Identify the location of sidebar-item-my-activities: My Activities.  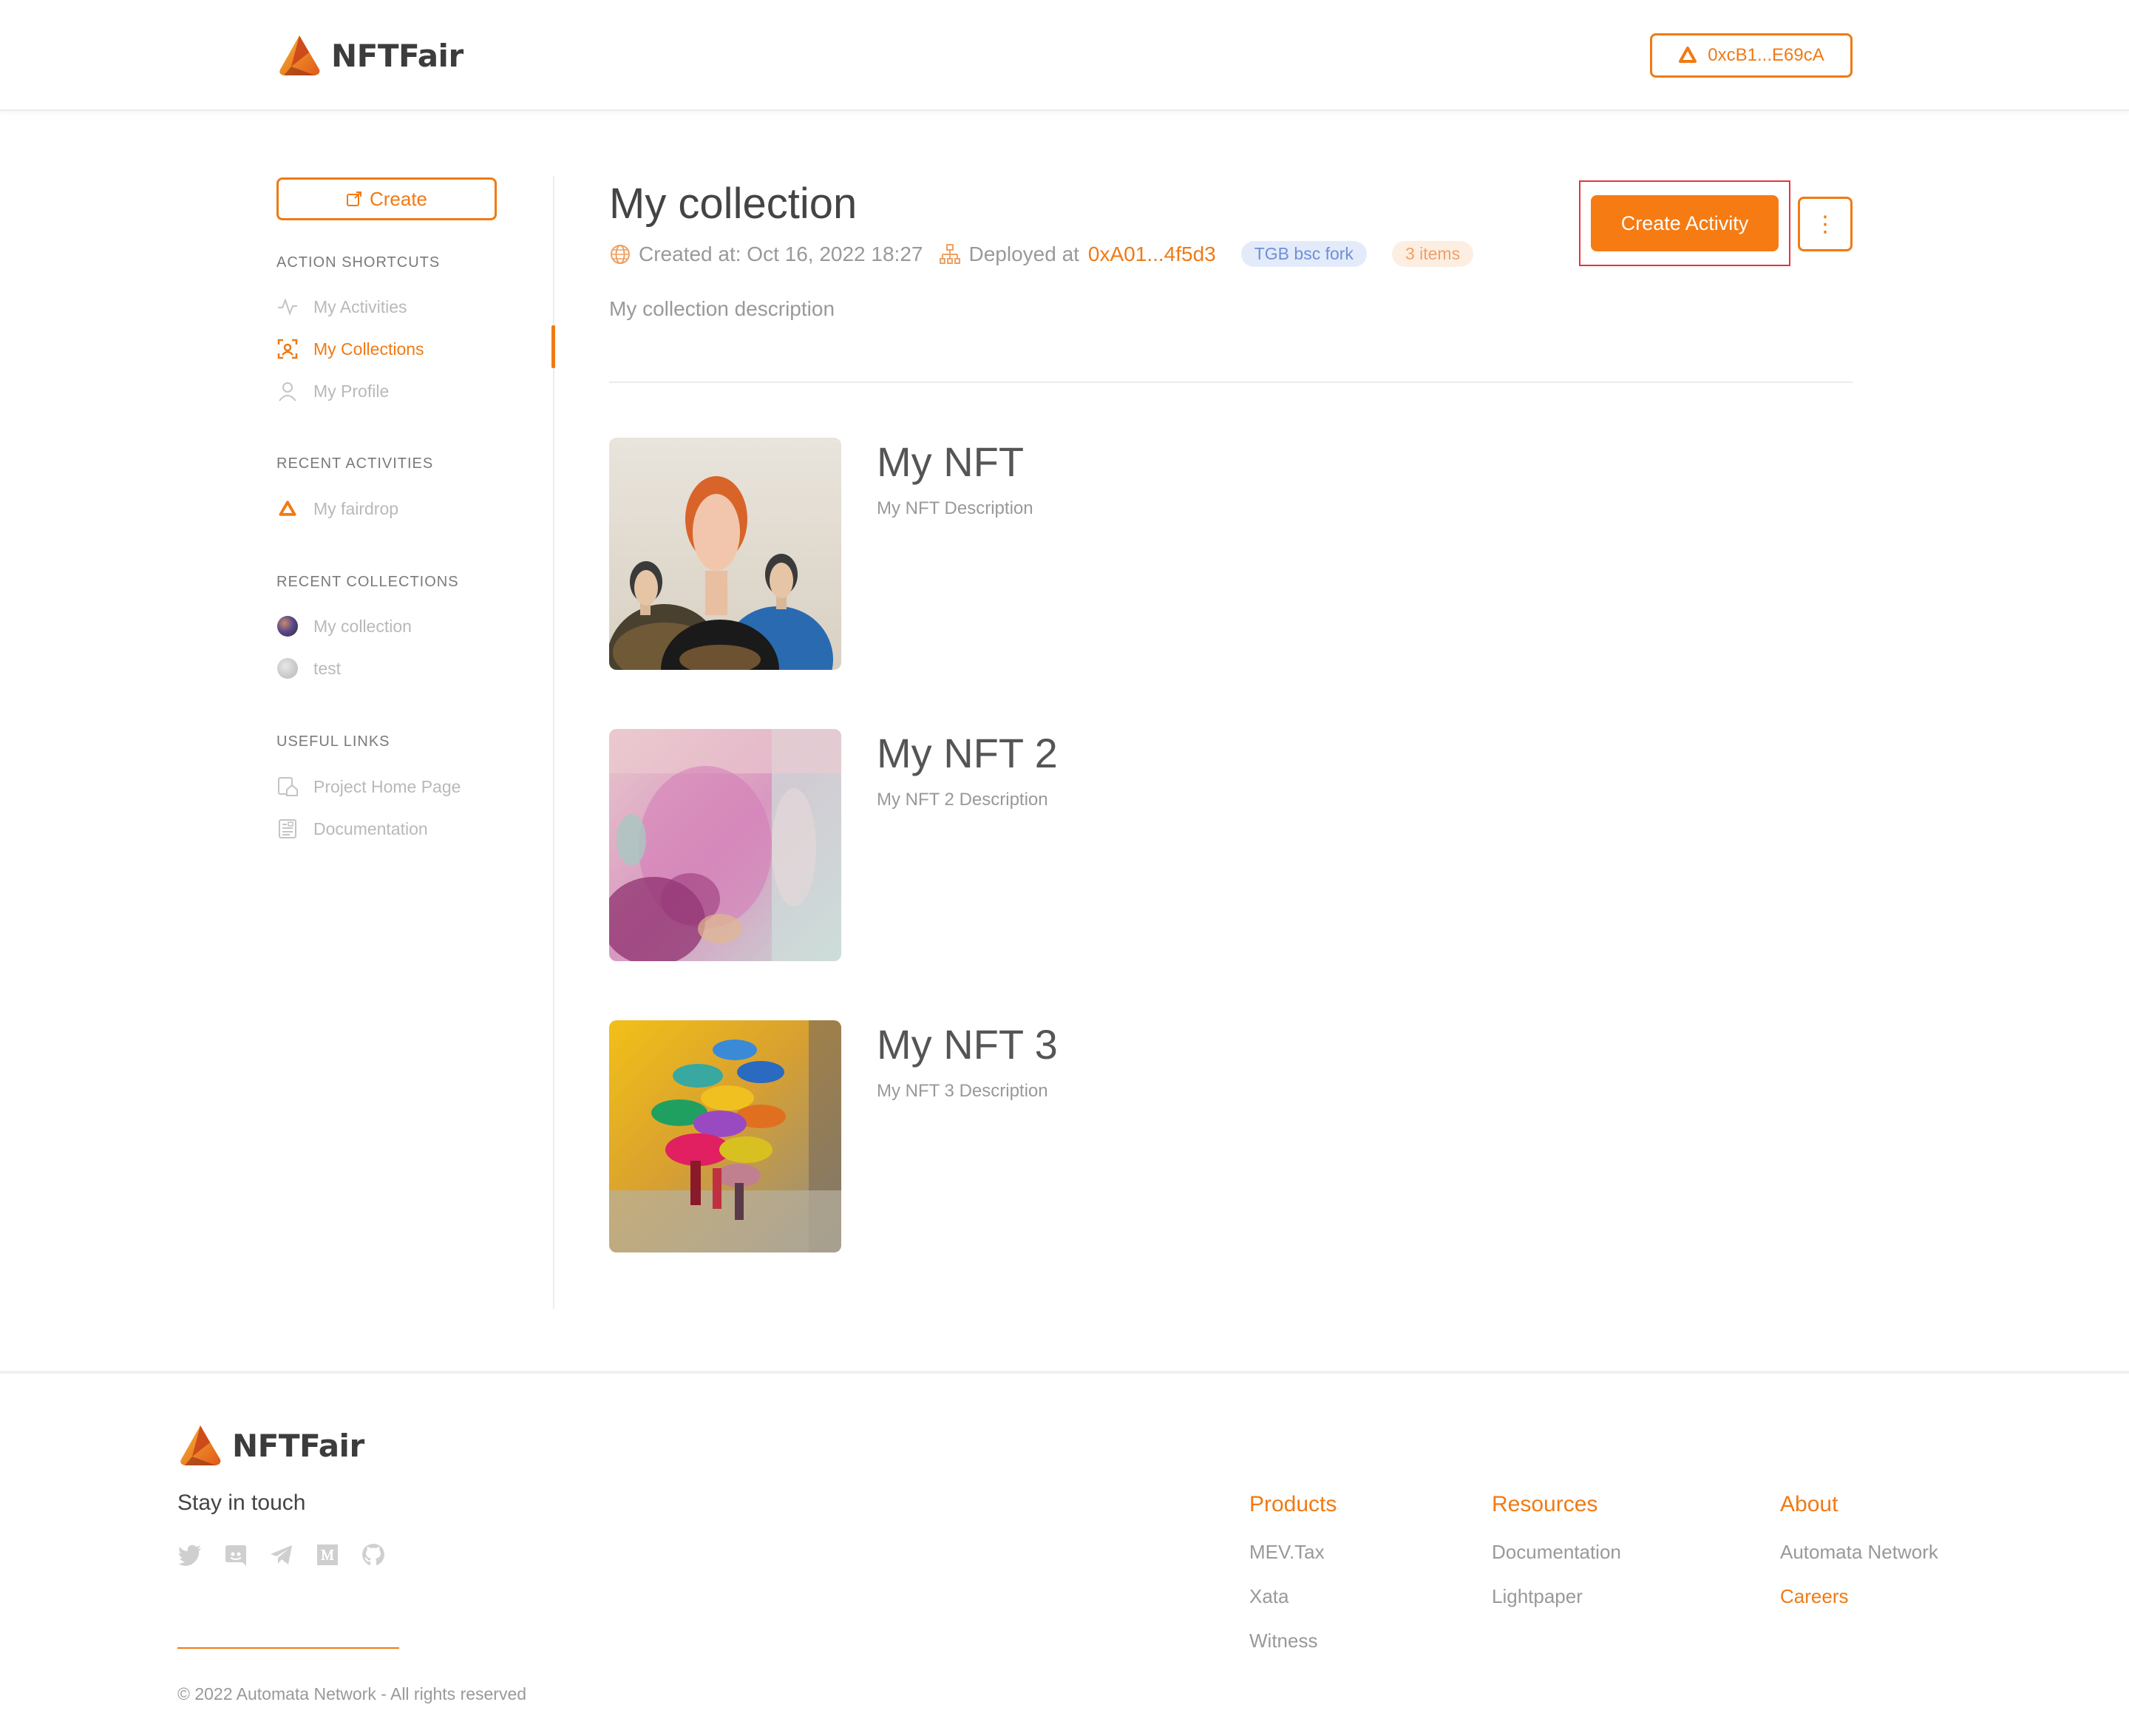
(341, 306).